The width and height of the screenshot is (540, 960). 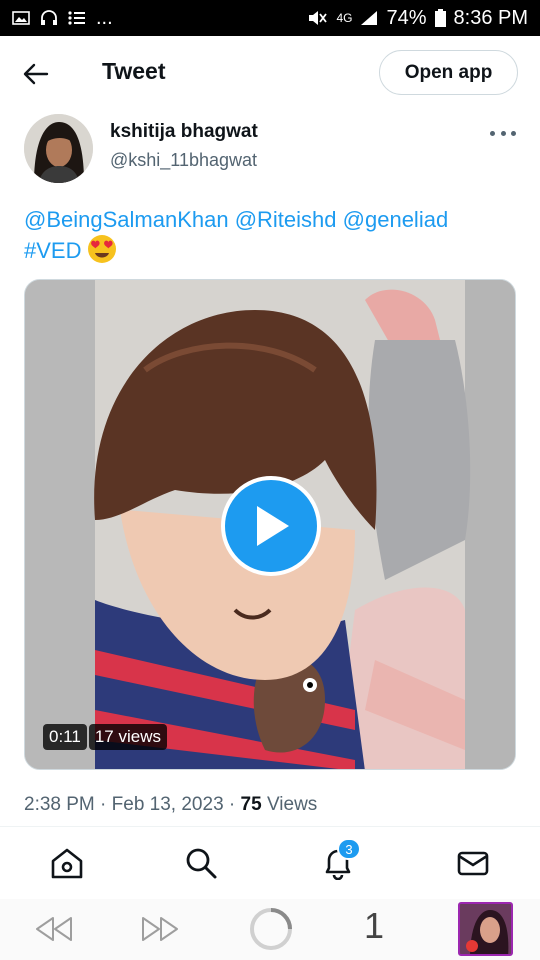 What do you see at coordinates (65, 737) in the screenshot?
I see `video-duration: 0:11` at bounding box center [65, 737].